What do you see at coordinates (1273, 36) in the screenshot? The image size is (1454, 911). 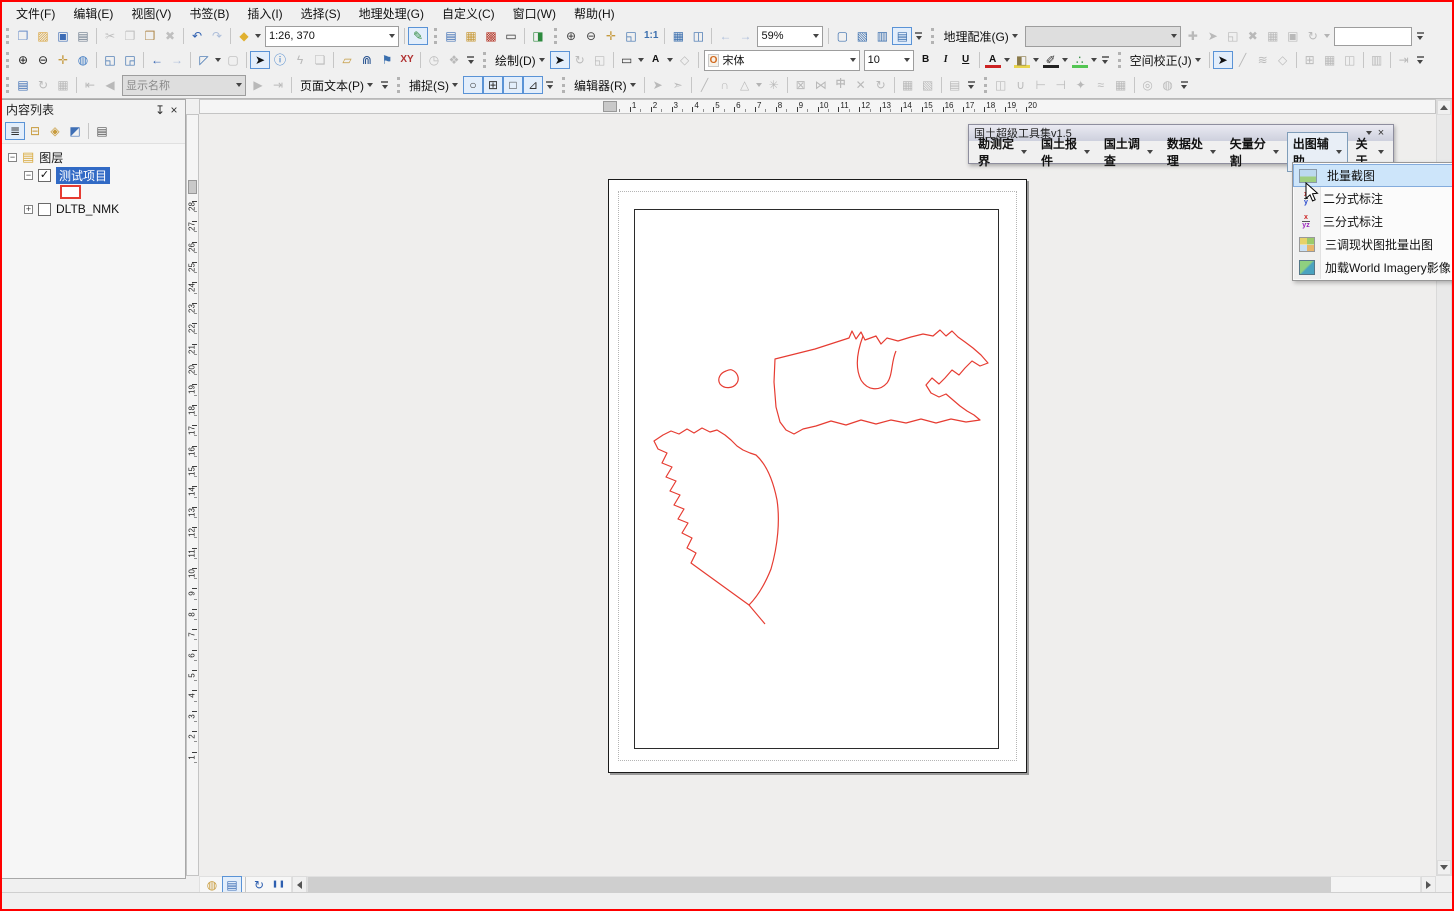 I see `link-table-icon: ▦` at bounding box center [1273, 36].